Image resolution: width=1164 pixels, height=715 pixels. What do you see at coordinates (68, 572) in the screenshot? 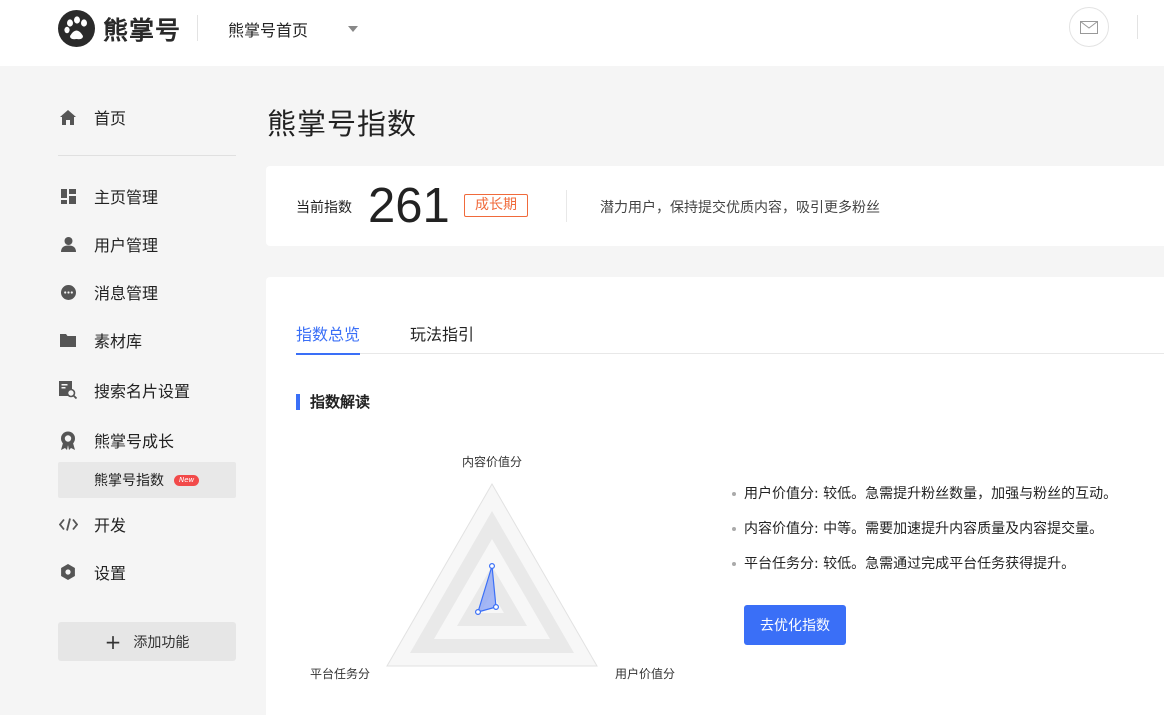
I see `settings-icon` at bounding box center [68, 572].